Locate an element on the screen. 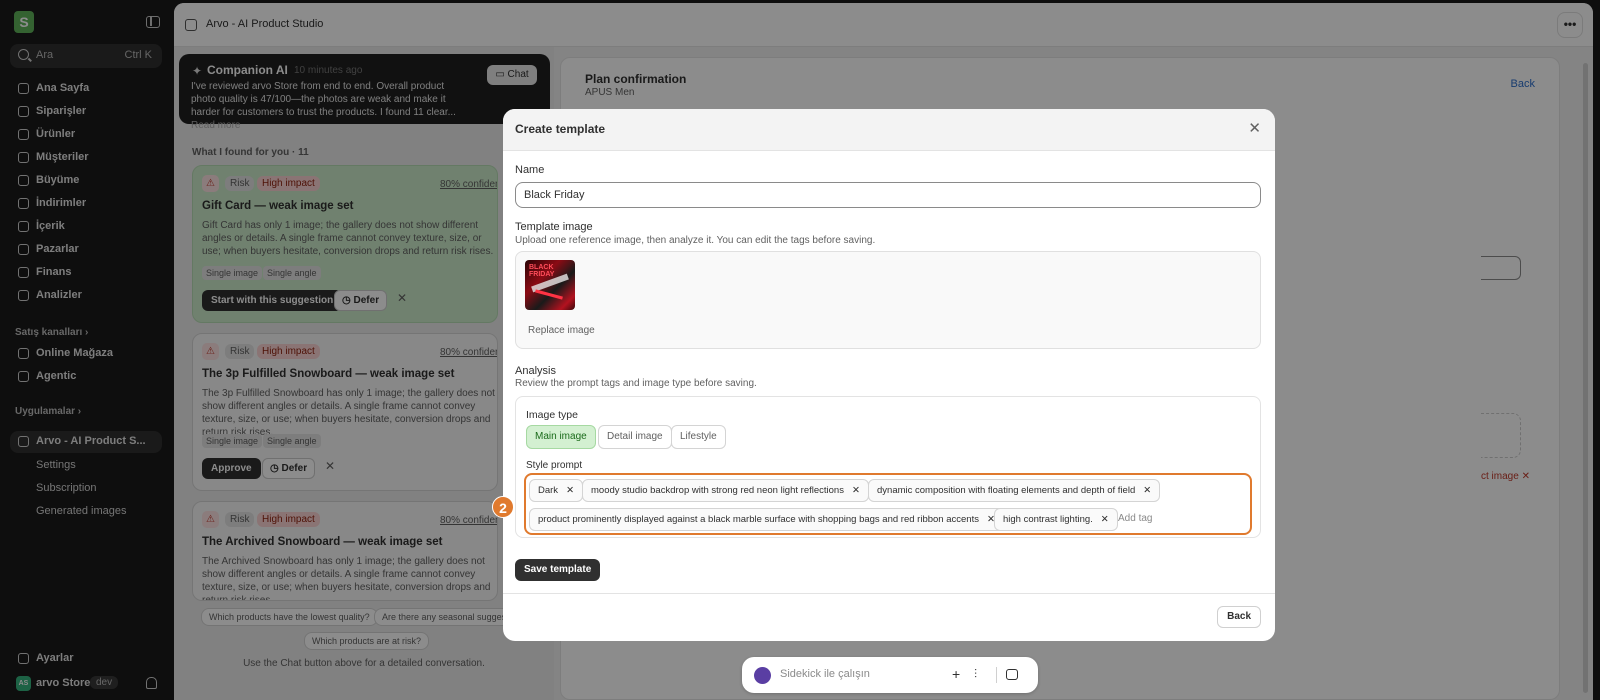 The height and width of the screenshot is (700, 1600). divider is located at coordinates (996, 675).